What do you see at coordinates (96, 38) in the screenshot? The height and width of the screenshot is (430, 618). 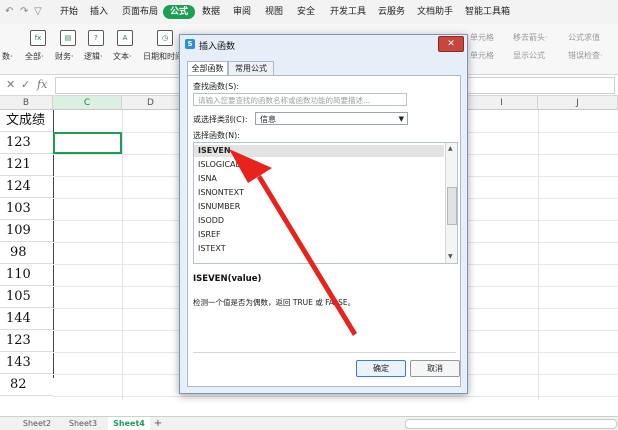 I see `logic-icon: ?` at bounding box center [96, 38].